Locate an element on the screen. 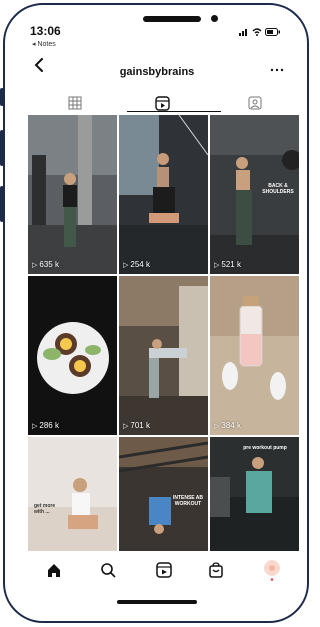 Image resolution: width=320 pixels, height=627 pixels. reel-overlay-caption: INTENSE AB WORKOUT is located at coordinates (188, 501).